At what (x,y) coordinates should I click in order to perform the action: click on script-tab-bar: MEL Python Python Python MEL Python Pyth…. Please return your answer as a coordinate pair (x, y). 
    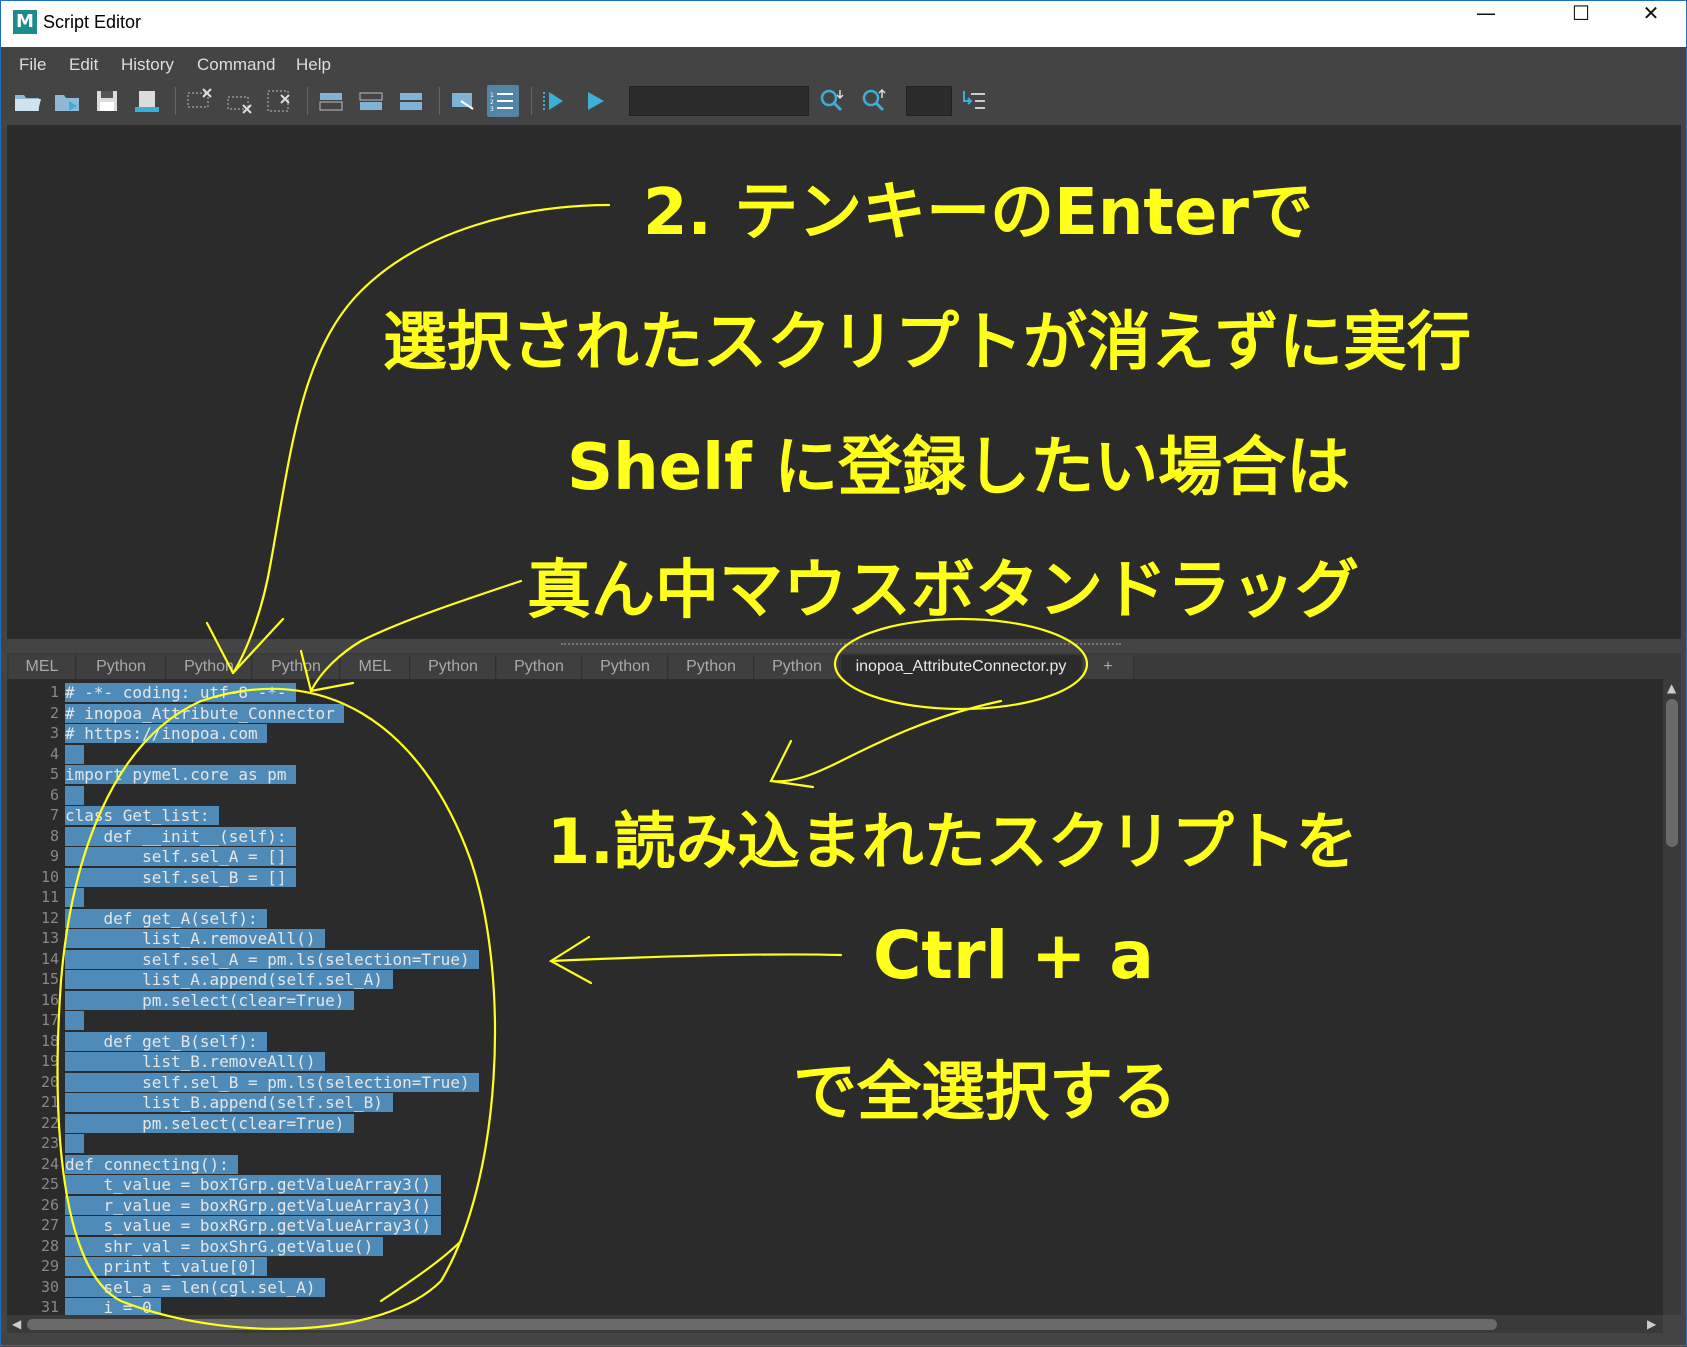
    Looking at the image, I should click on (844, 666).